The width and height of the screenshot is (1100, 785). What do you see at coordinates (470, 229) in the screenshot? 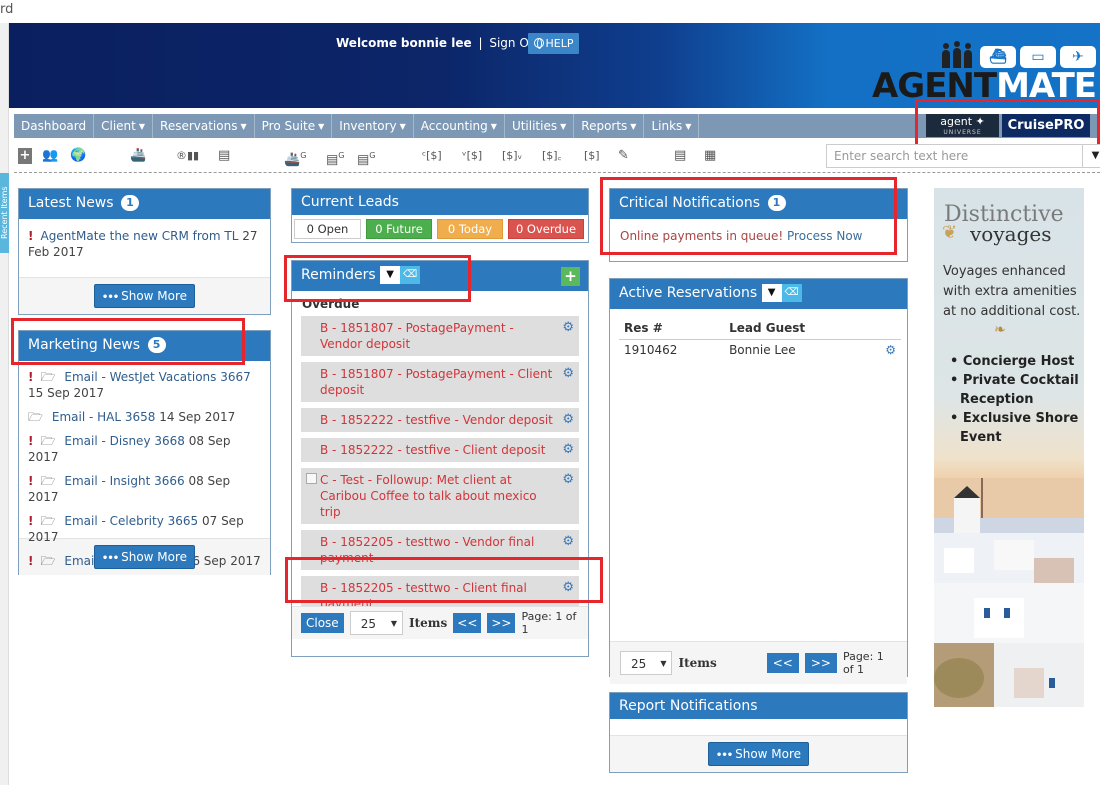
I see `leads-today-button: 0 Today` at bounding box center [470, 229].